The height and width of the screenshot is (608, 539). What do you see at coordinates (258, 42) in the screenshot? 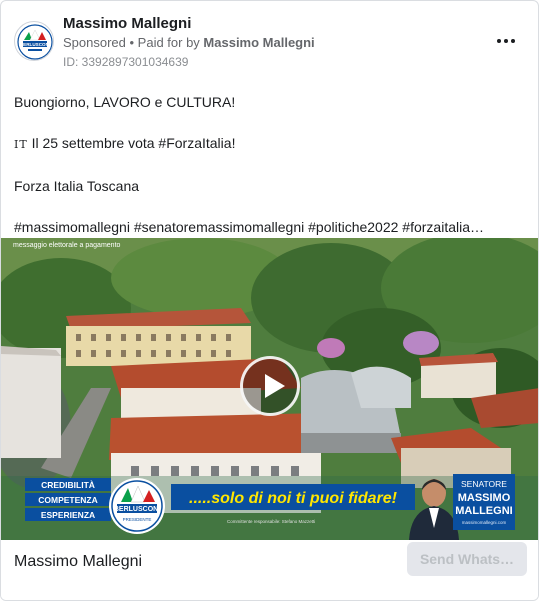
I see `paid-for-by-name: Massimo Mallegni` at bounding box center [258, 42].